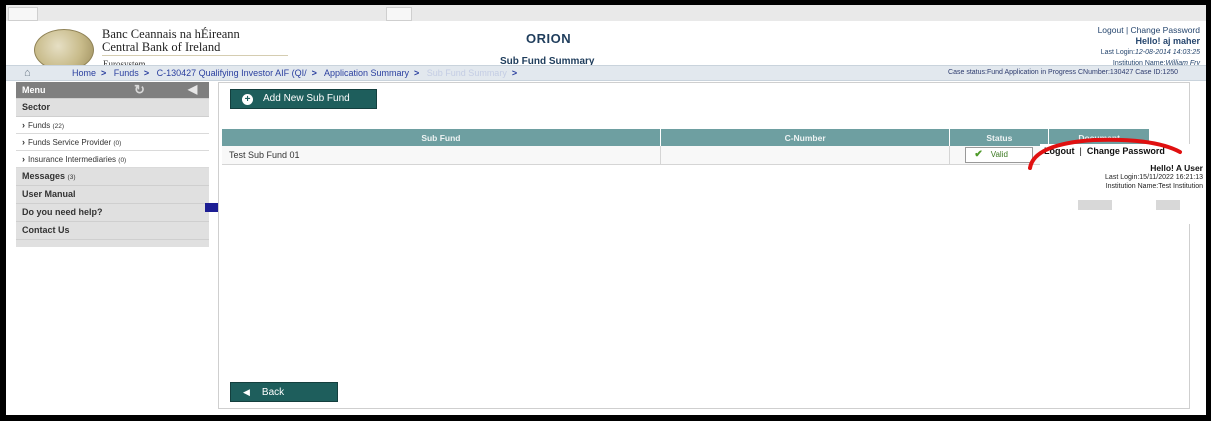 This screenshot has height=421, width=1211. Describe the element at coordinates (112, 108) in the screenshot. I see `sidebar-item-sector: Sector` at that location.